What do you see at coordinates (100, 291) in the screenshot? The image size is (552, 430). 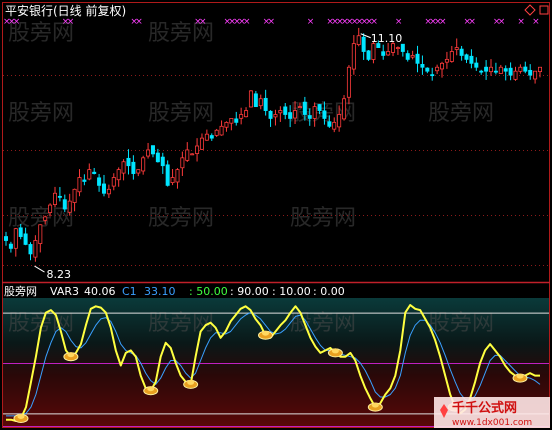 I see `legend-var3-value: 40.06` at bounding box center [100, 291].